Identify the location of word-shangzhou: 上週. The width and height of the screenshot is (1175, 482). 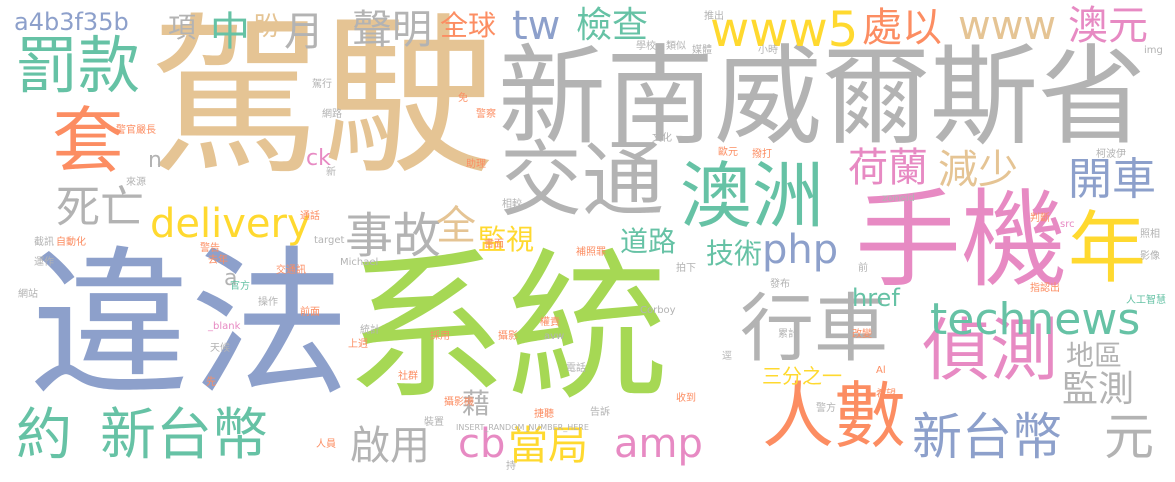
(358, 344).